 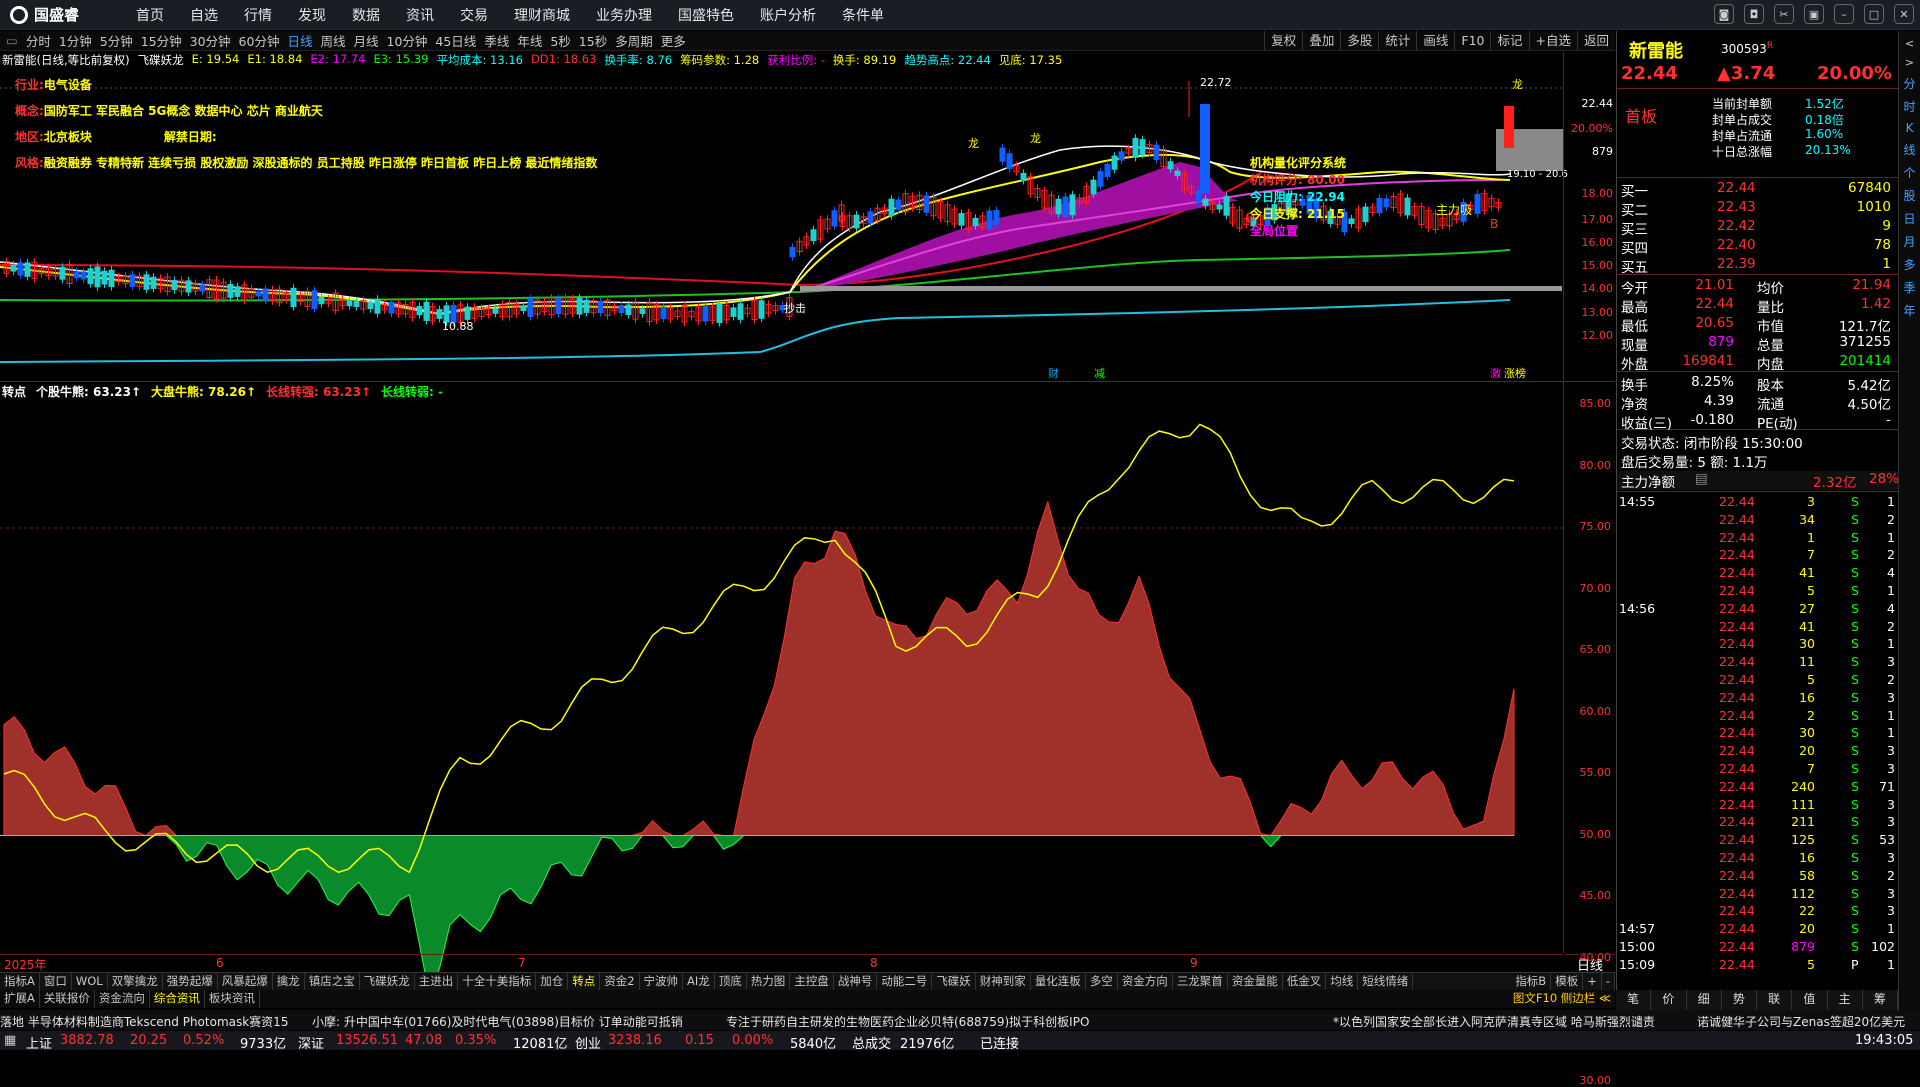 I want to click on side-button-0: <, so click(x=1909, y=43).